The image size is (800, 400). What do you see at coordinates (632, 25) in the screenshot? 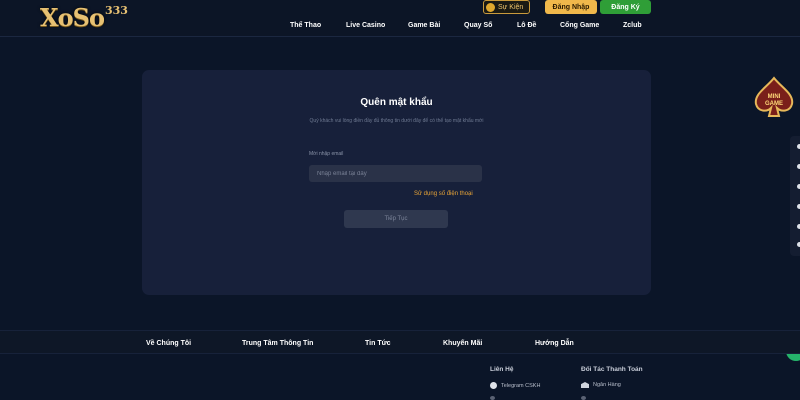
I see `nav-item-zclub: Zclub` at bounding box center [632, 25].